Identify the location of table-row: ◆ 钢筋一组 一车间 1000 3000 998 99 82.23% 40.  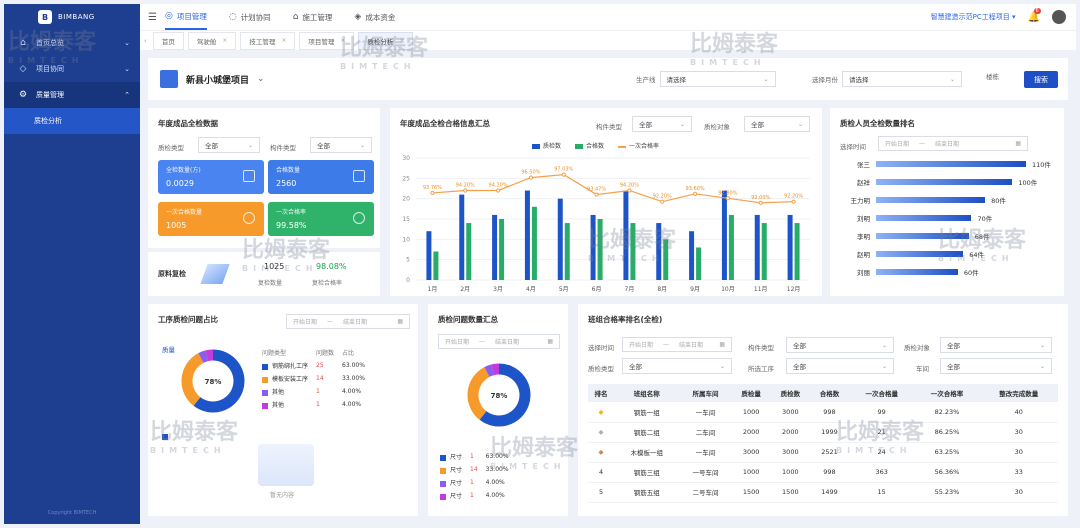
(823, 412).